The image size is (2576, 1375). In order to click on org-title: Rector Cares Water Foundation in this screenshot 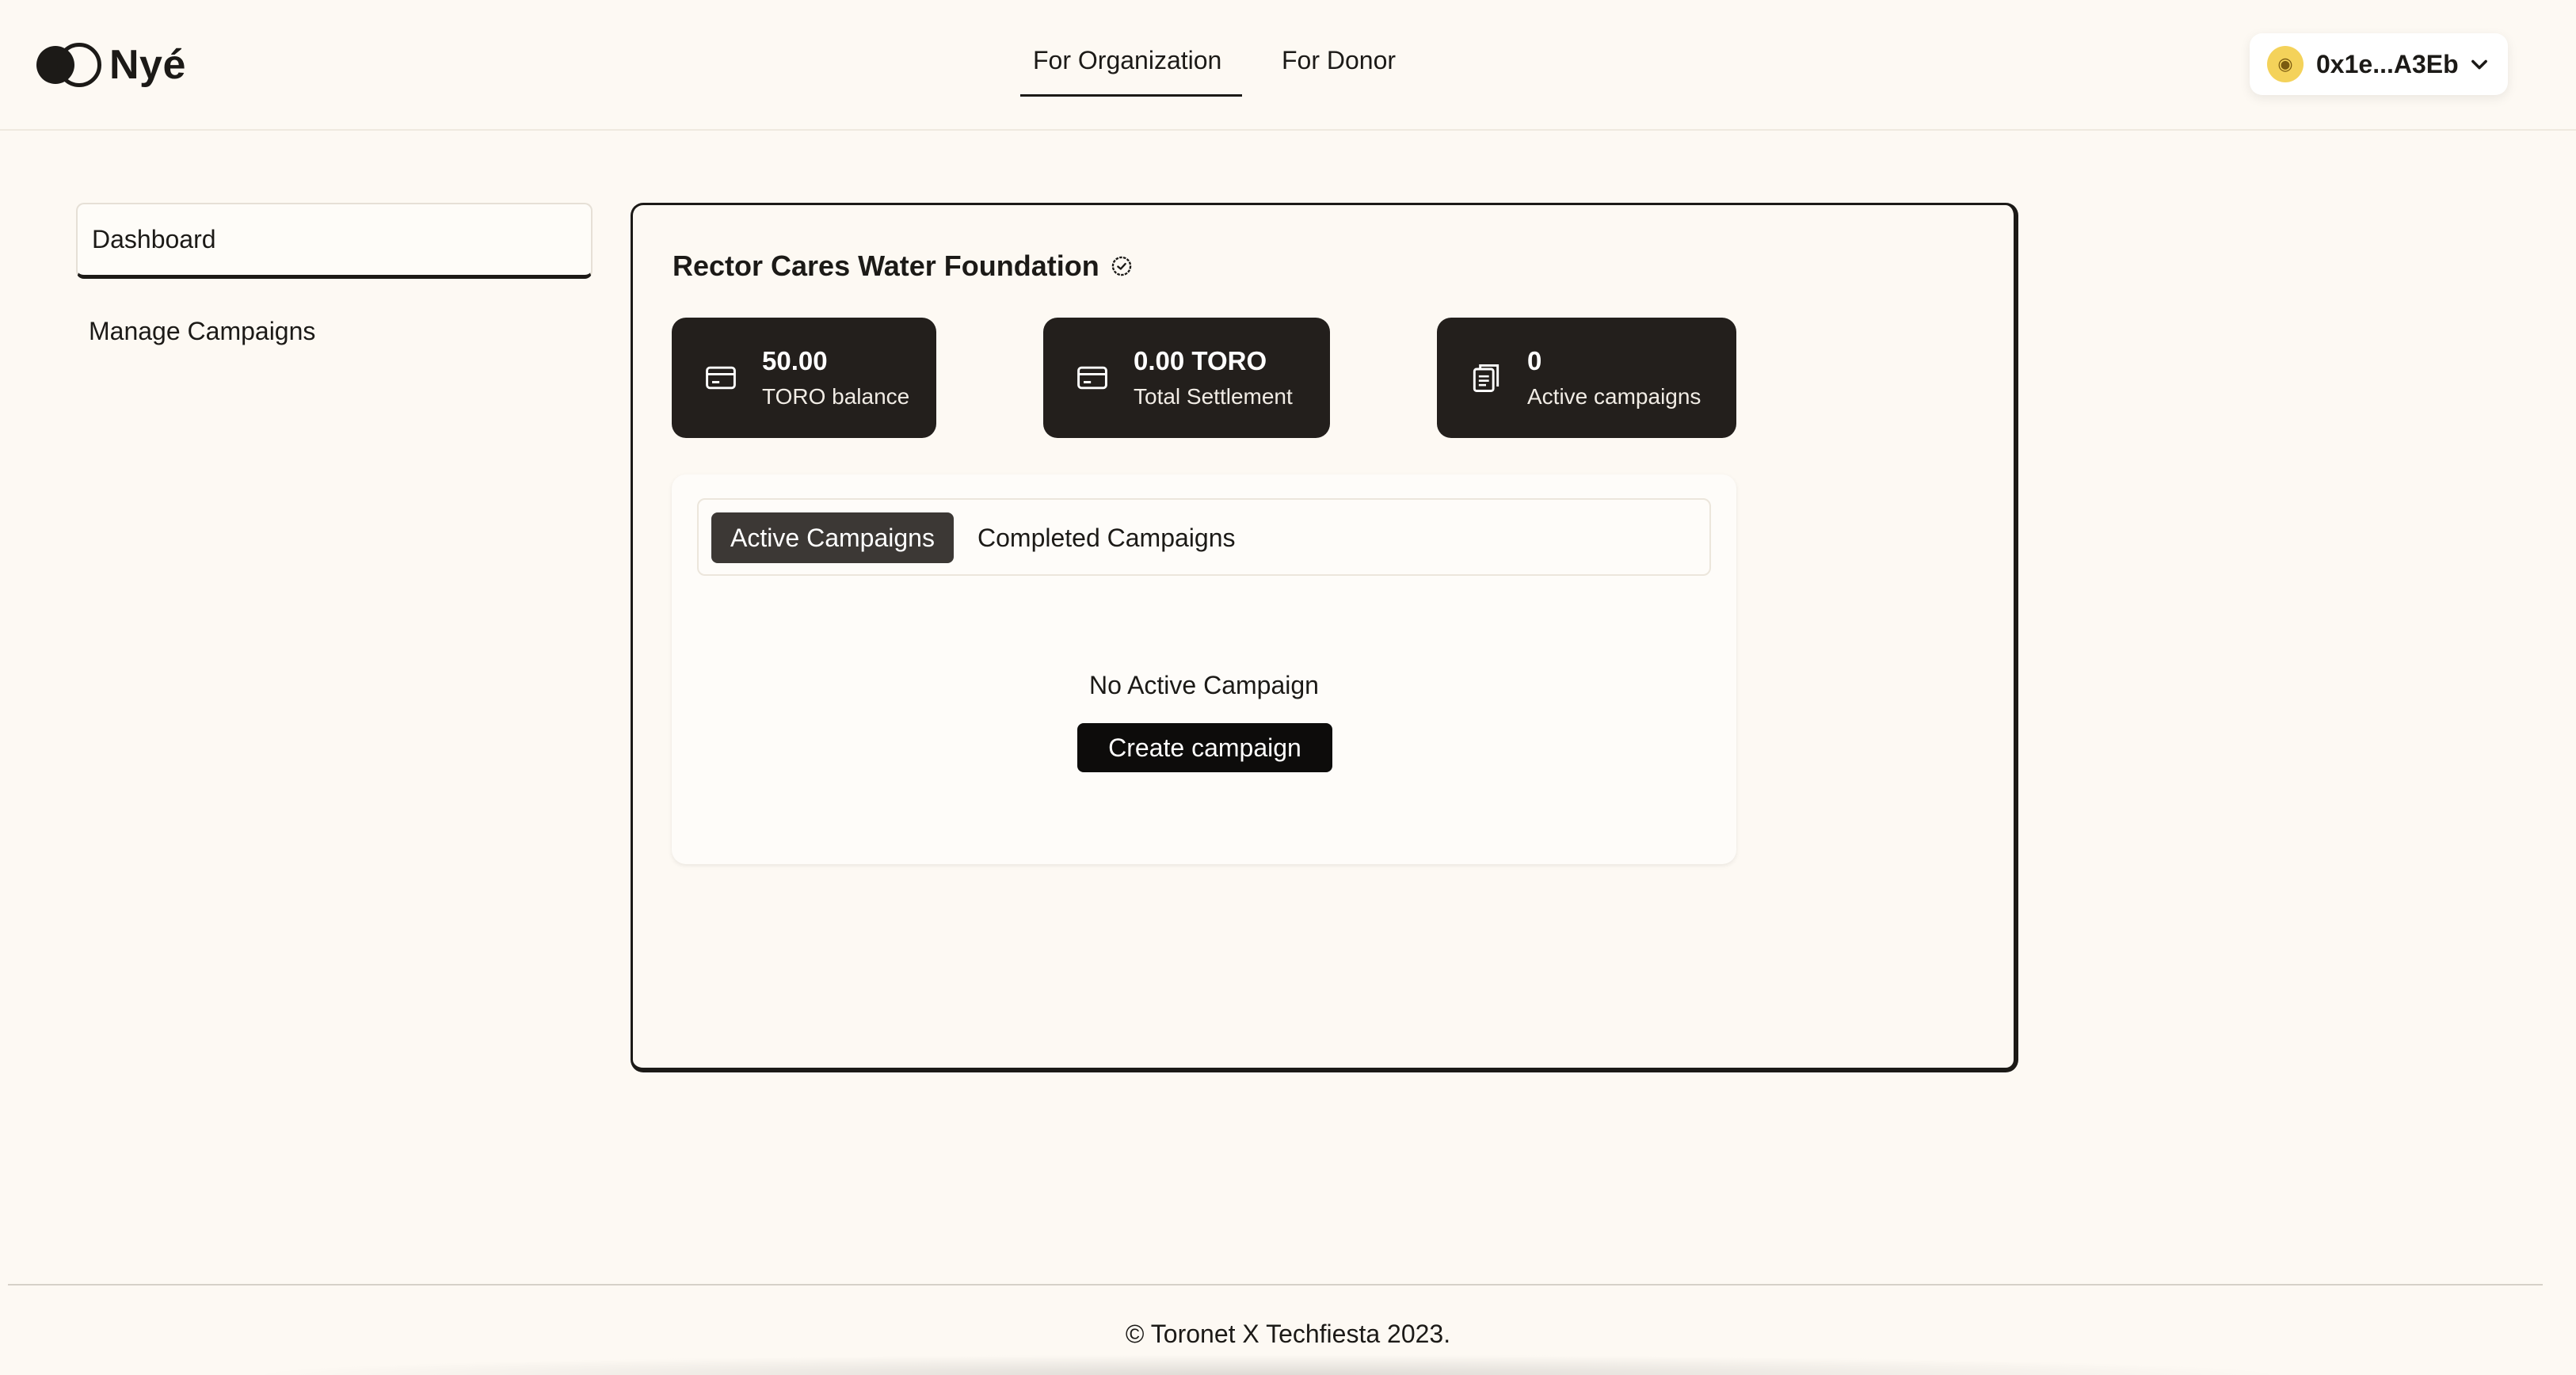, I will do `click(903, 266)`.